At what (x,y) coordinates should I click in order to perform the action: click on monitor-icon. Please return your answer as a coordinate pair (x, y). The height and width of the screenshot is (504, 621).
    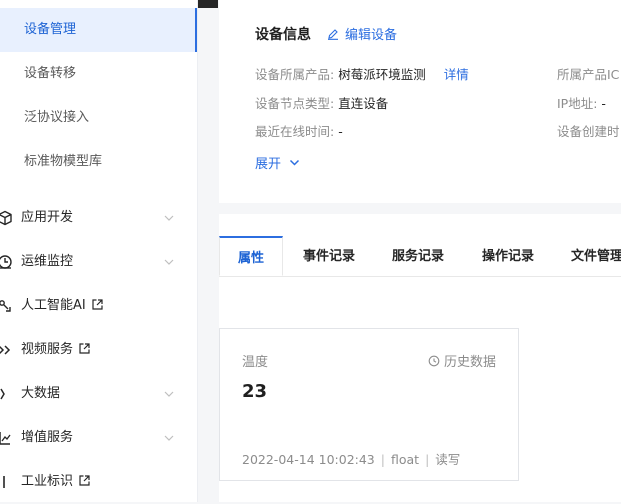
    Looking at the image, I should click on (6, 262).